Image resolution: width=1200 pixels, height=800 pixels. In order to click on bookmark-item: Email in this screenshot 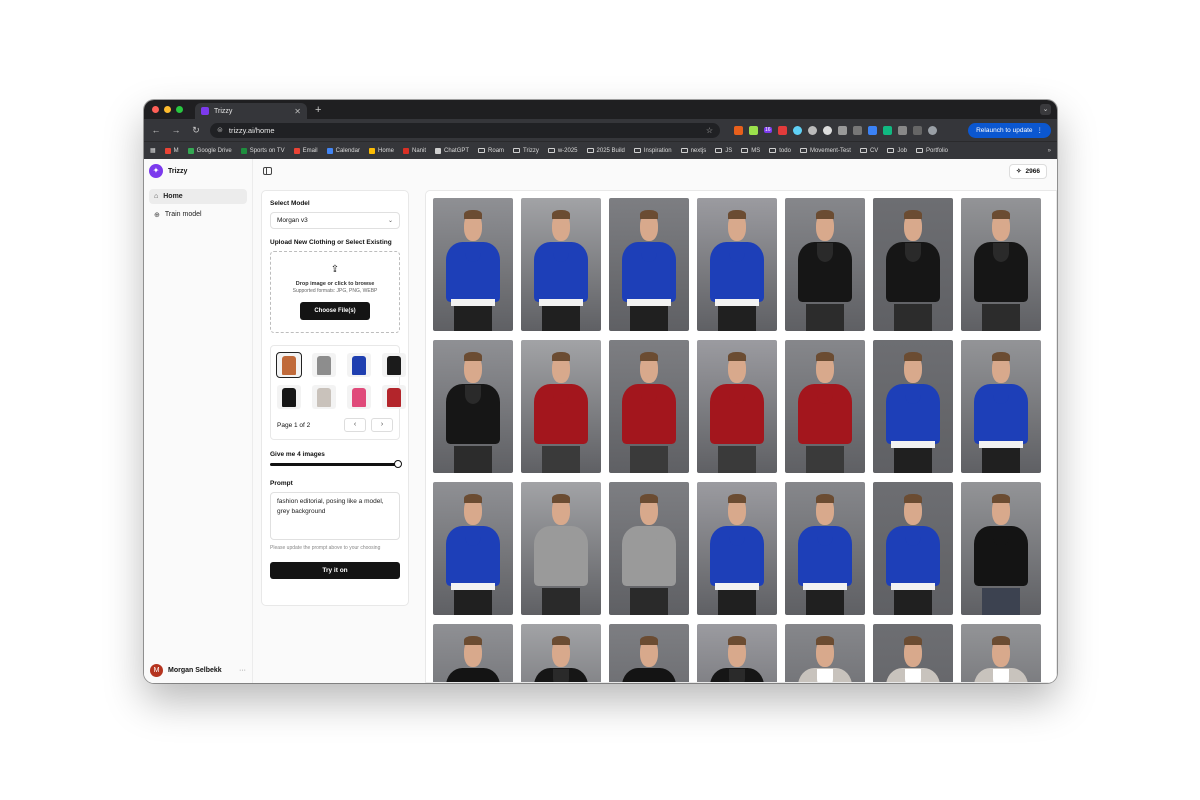, I will do `click(305, 150)`.